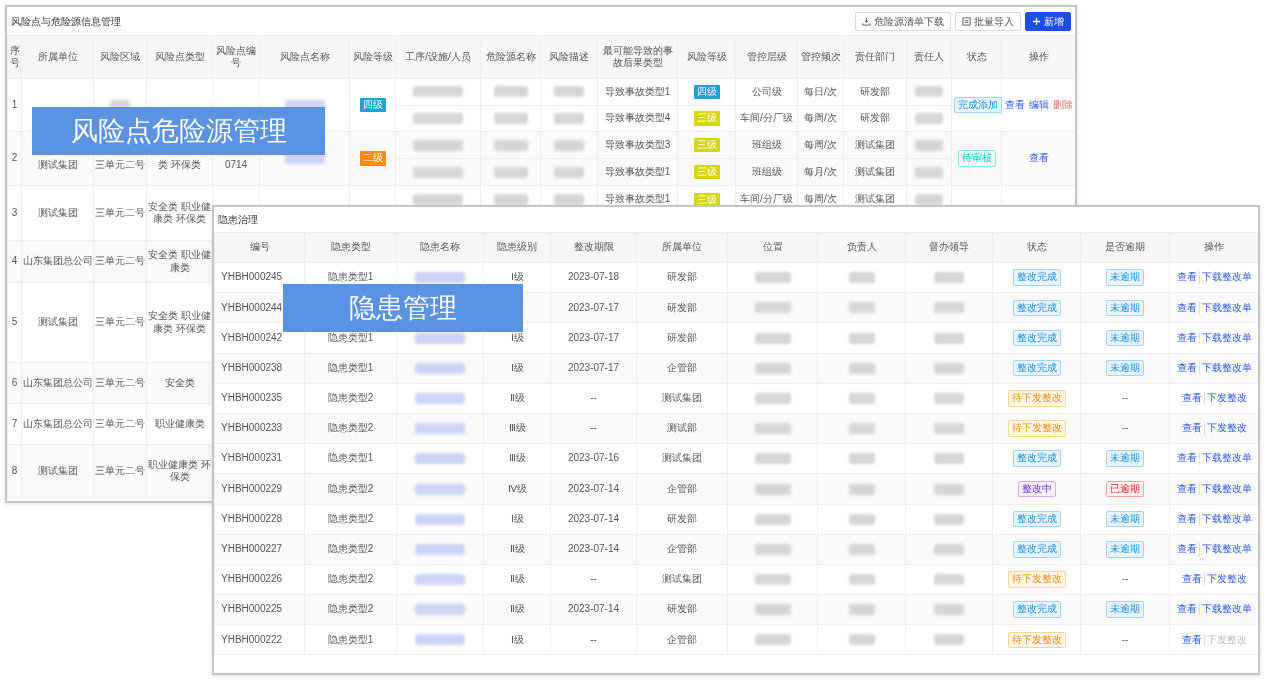 The height and width of the screenshot is (680, 1268). What do you see at coordinates (252, 337) in the screenshot?
I see `cell-text: YHBH000242` at bounding box center [252, 337].